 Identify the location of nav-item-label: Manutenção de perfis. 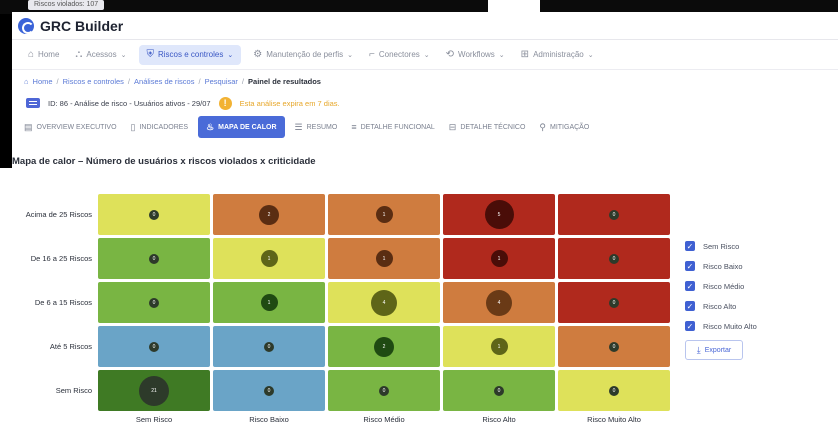
(305, 54).